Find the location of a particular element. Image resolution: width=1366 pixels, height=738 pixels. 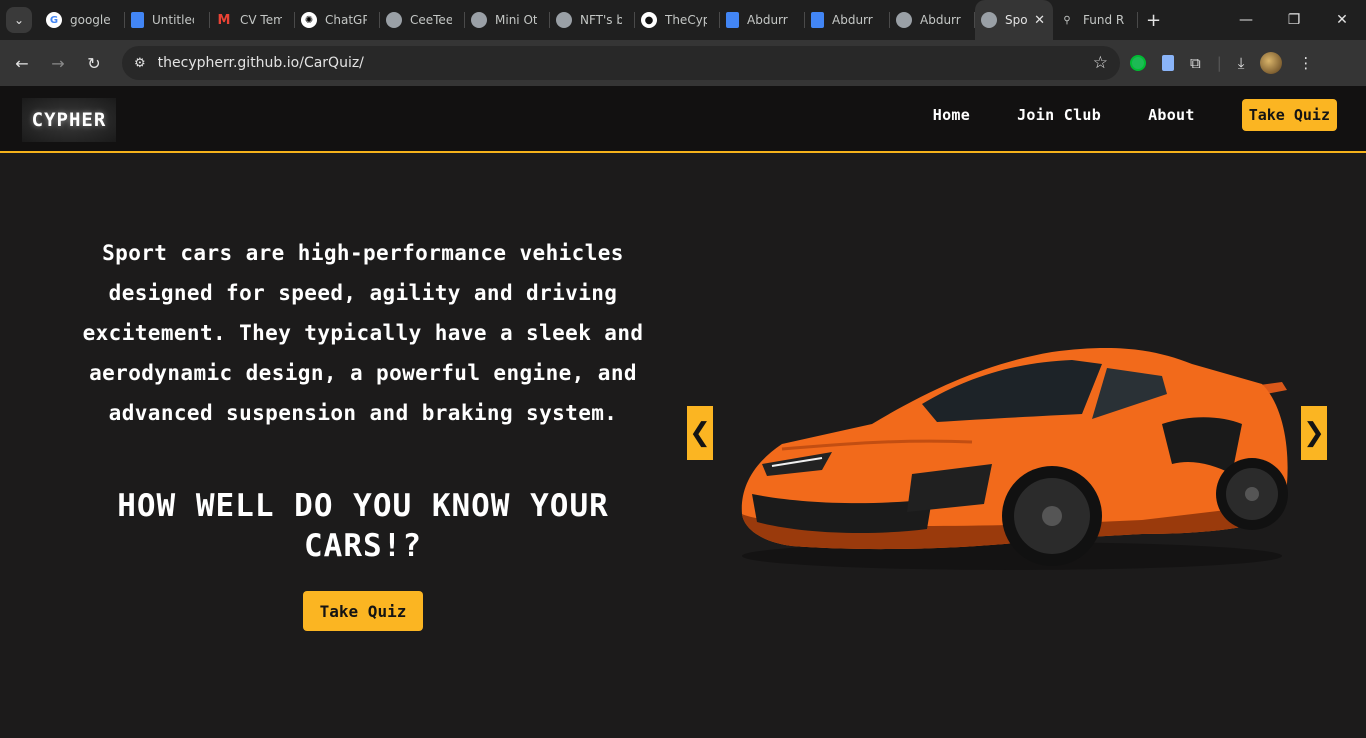

browser-tab: M CV Tem is located at coordinates (252, 20).